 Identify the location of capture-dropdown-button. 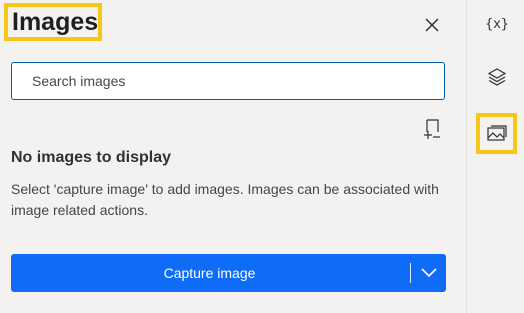
(429, 273).